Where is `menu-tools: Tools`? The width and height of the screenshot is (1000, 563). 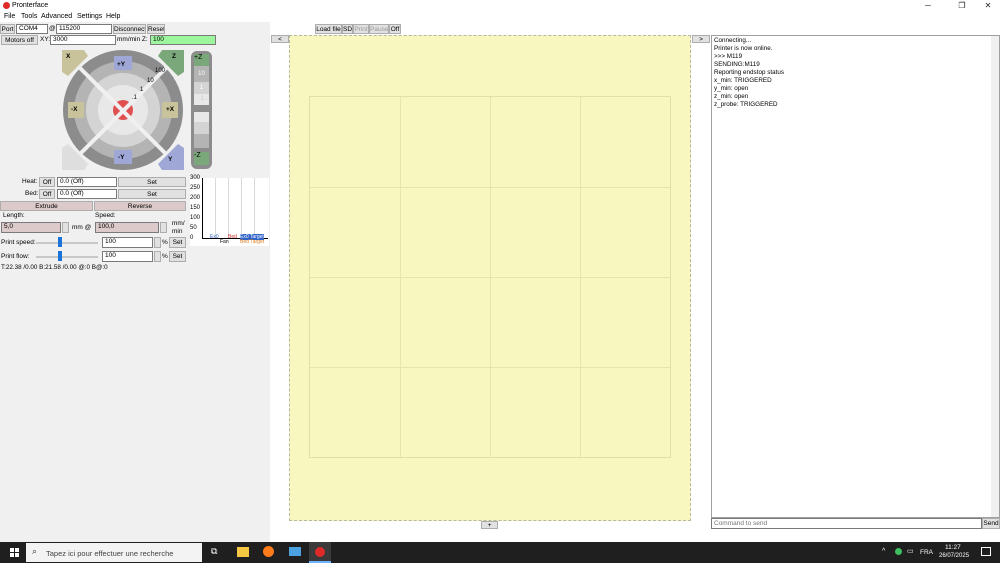 menu-tools: Tools is located at coordinates (29, 16).